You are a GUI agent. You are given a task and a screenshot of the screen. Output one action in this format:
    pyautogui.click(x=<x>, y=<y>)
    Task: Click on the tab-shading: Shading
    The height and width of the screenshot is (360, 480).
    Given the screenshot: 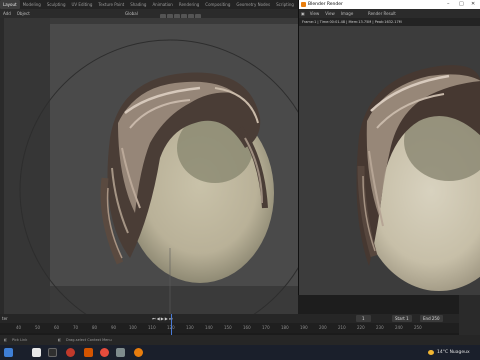 What is the action you would take?
    pyautogui.click(x=138, y=4)
    